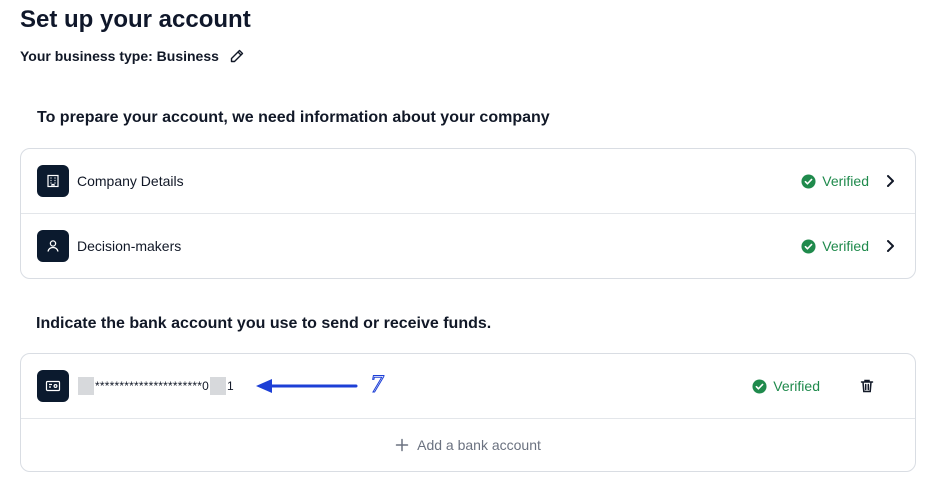 Image resolution: width=933 pixels, height=496 pixels. What do you see at coordinates (152, 386) in the screenshot?
I see `account-mask-text: **********************0` at bounding box center [152, 386].